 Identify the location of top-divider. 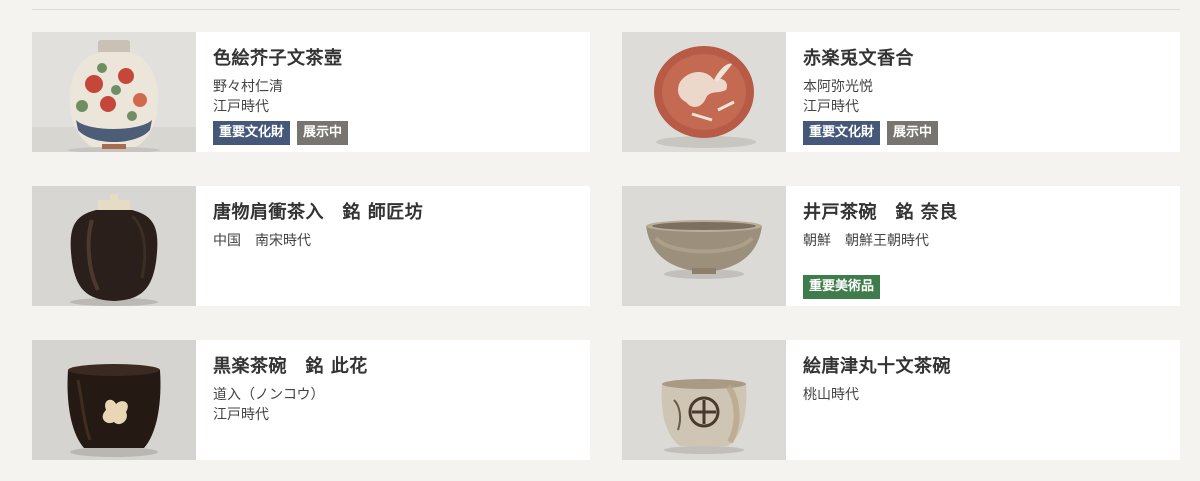
(606, 9).